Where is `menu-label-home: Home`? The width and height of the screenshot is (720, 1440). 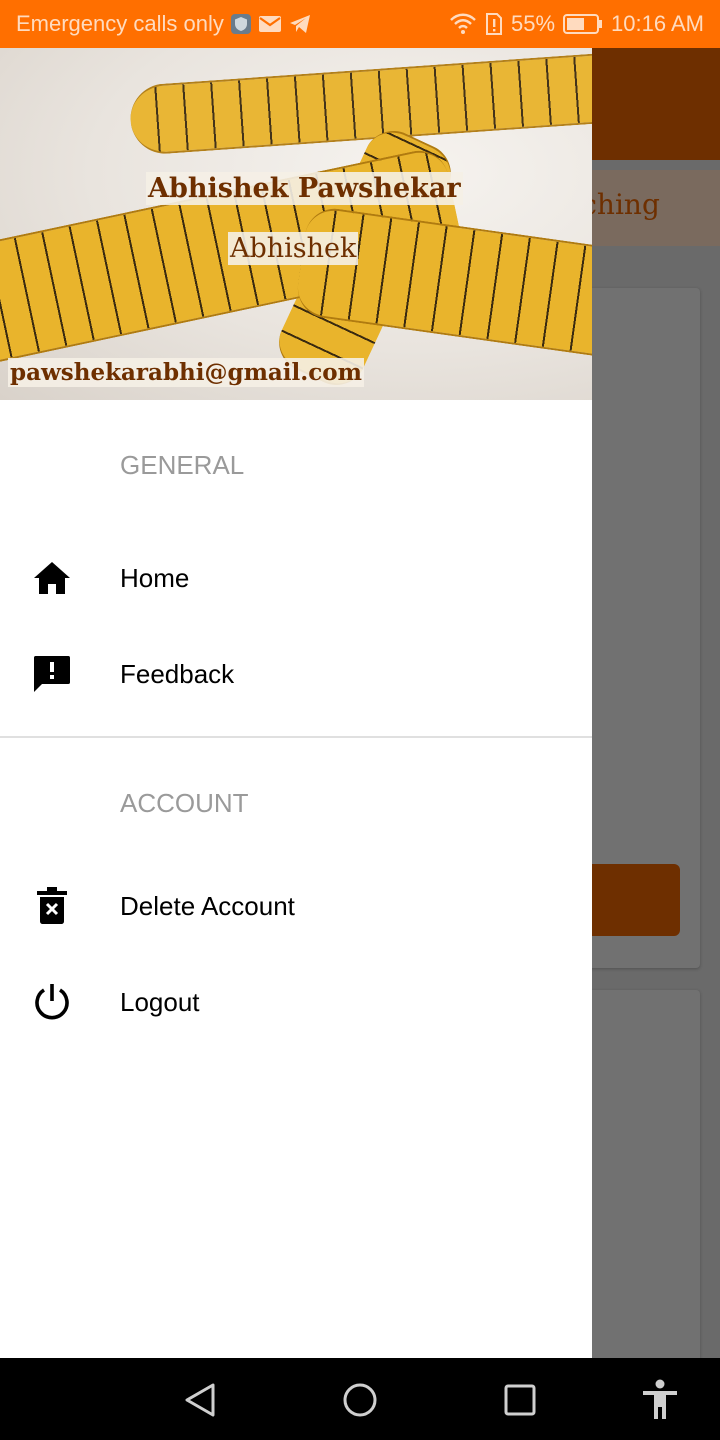
menu-label-home: Home is located at coordinates (155, 577).